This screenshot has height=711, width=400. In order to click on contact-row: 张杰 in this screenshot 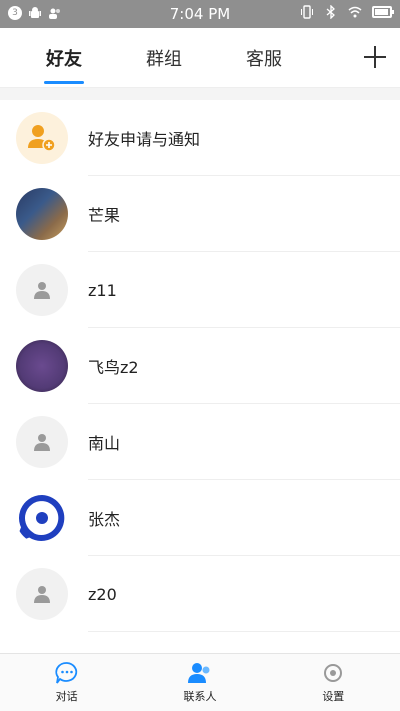, I will do `click(200, 518)`.